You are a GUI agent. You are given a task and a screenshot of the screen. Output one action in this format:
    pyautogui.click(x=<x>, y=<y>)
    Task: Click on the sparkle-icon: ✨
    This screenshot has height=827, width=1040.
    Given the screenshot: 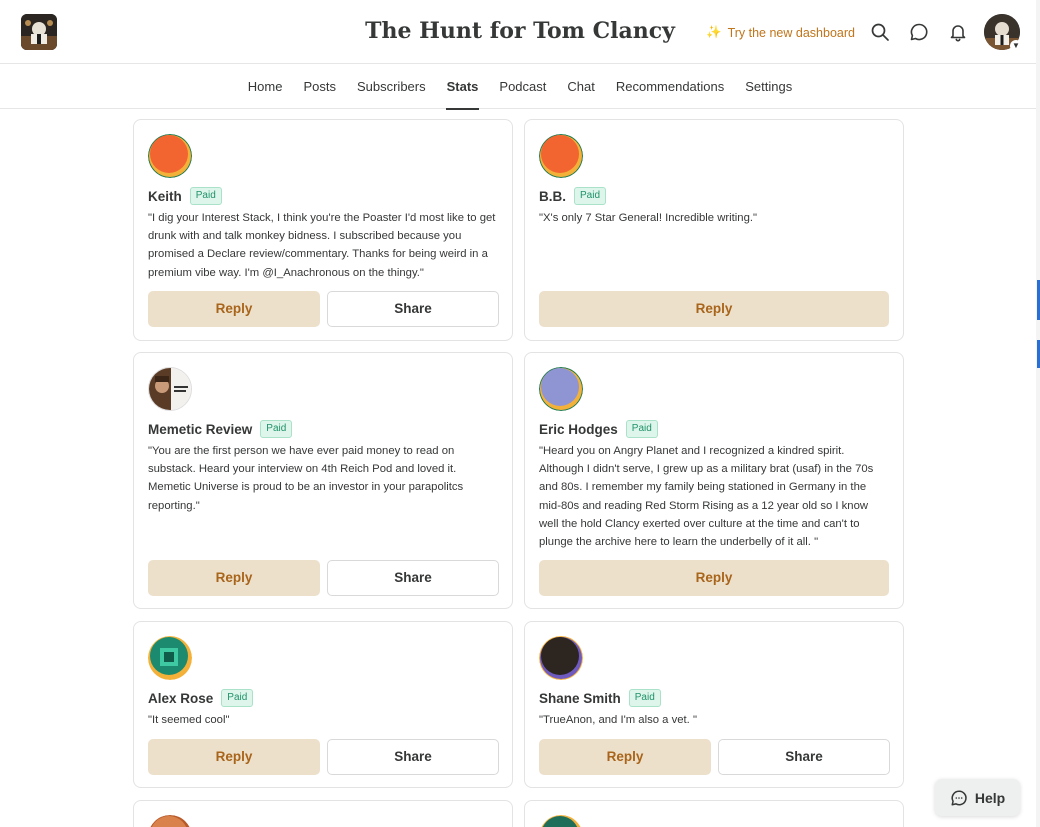 What is the action you would take?
    pyautogui.click(x=714, y=32)
    